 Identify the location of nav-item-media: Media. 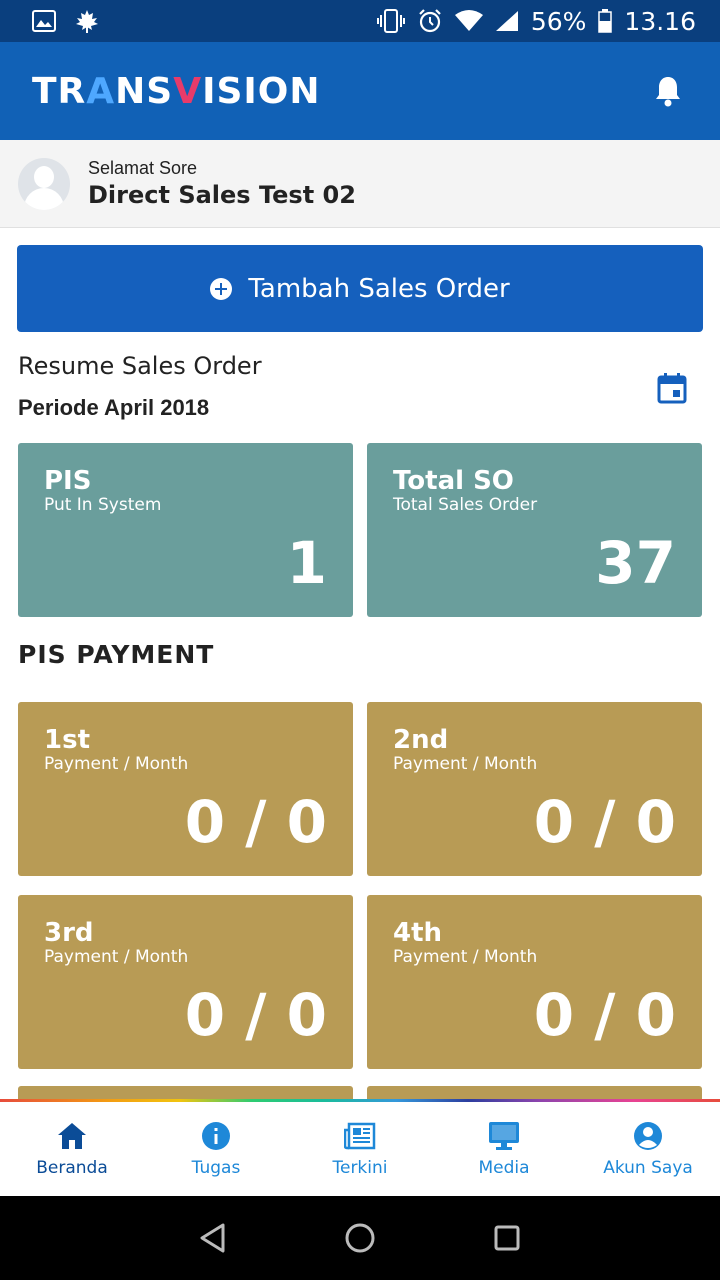
(504, 1149).